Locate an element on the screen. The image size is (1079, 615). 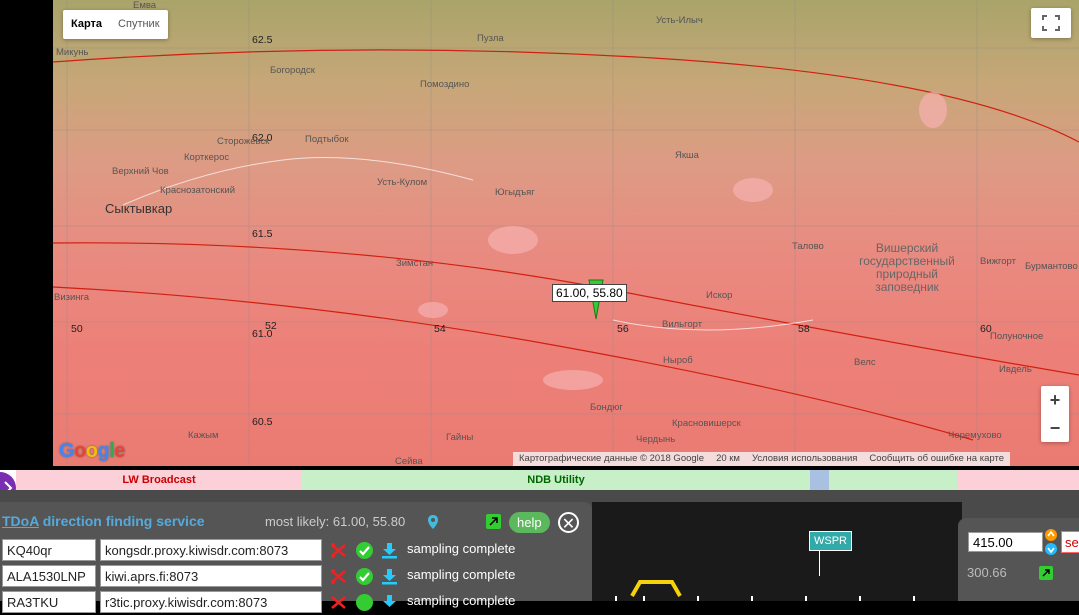
band-ndb-utility: NDB Utility is located at coordinates (556, 480).